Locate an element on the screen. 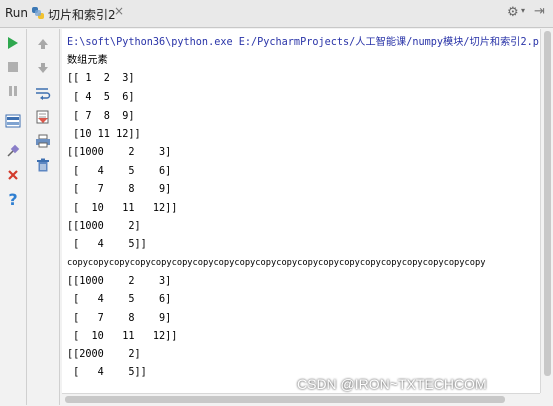 This screenshot has height=406, width=553. gear-icon: ⚙ is located at coordinates (513, 12).